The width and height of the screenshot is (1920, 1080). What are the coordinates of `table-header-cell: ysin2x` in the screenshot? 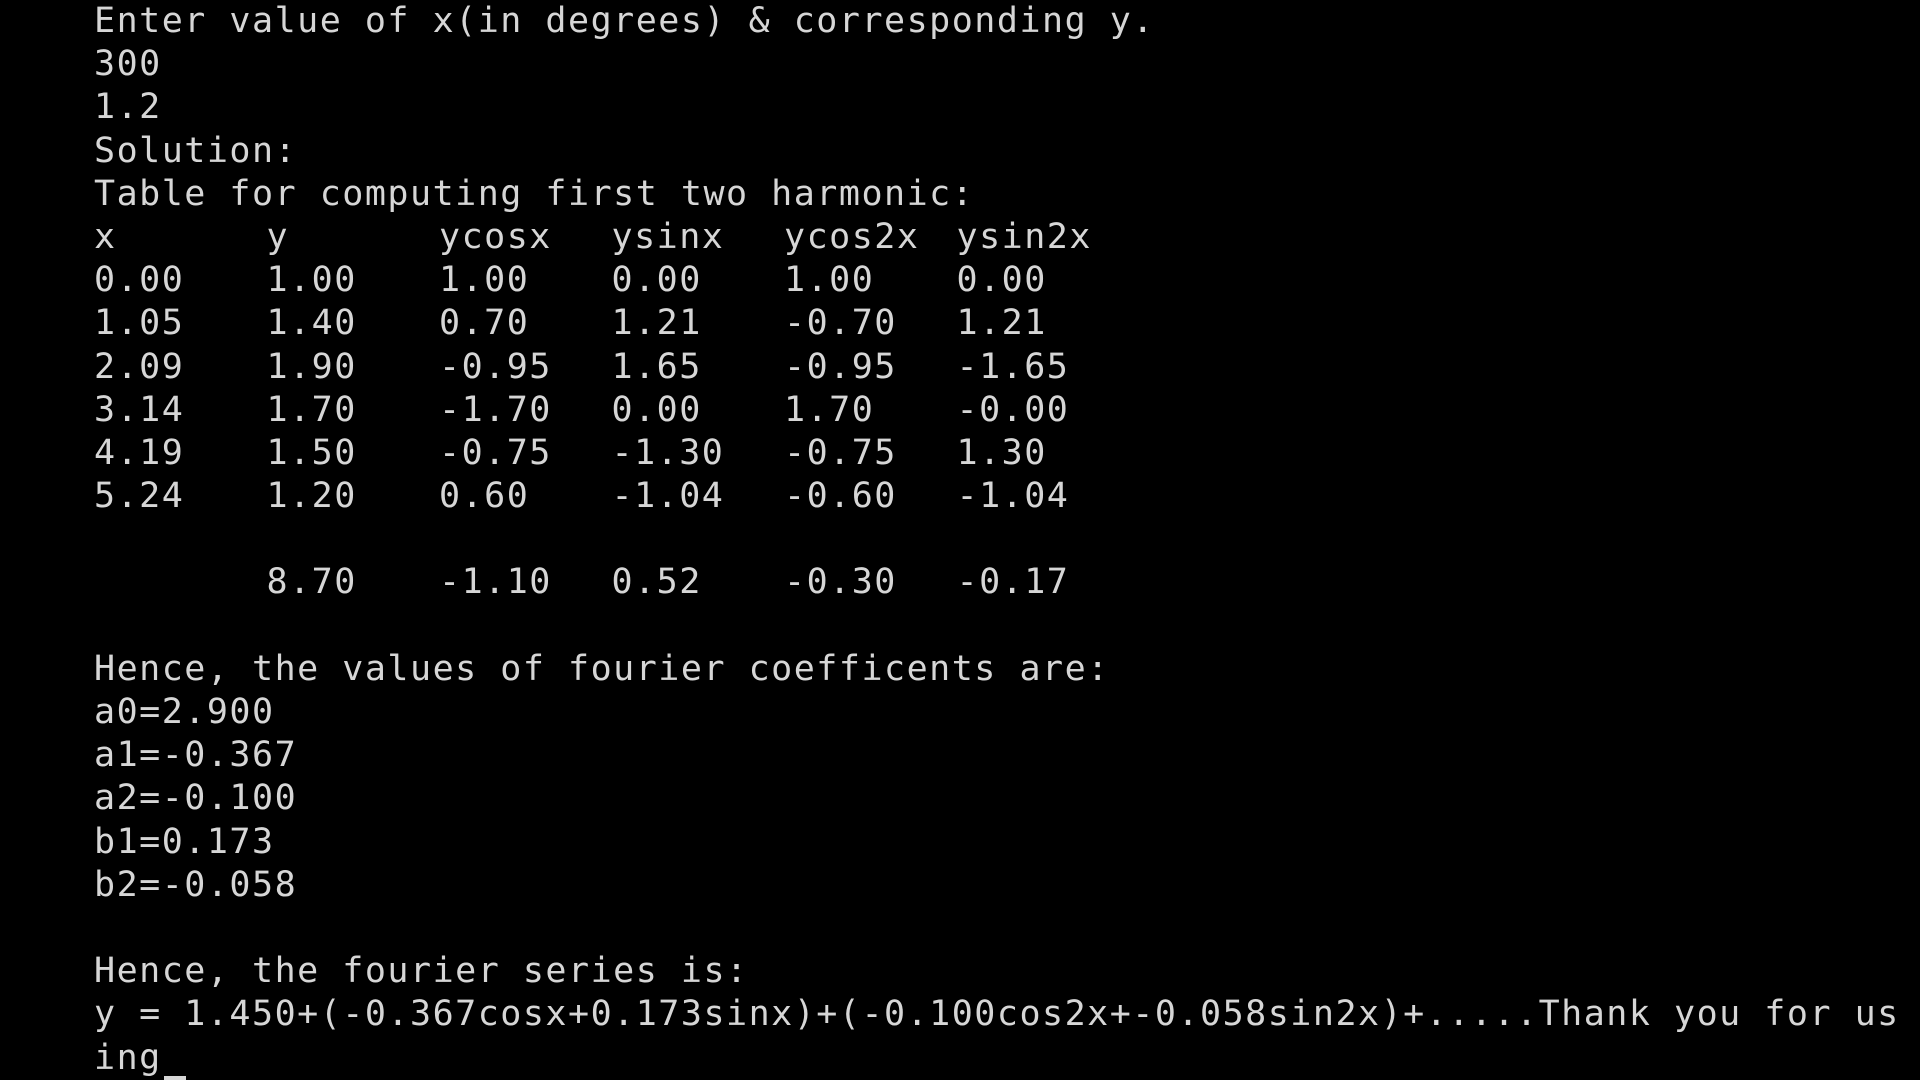 It's located at (1024, 236).